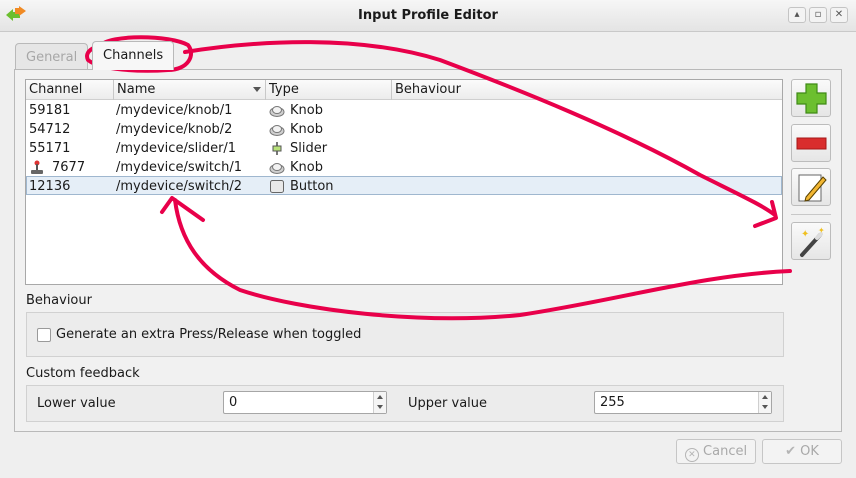 Image resolution: width=856 pixels, height=478 pixels. Describe the element at coordinates (312, 186) in the screenshot. I see `type-cell: Button` at that location.